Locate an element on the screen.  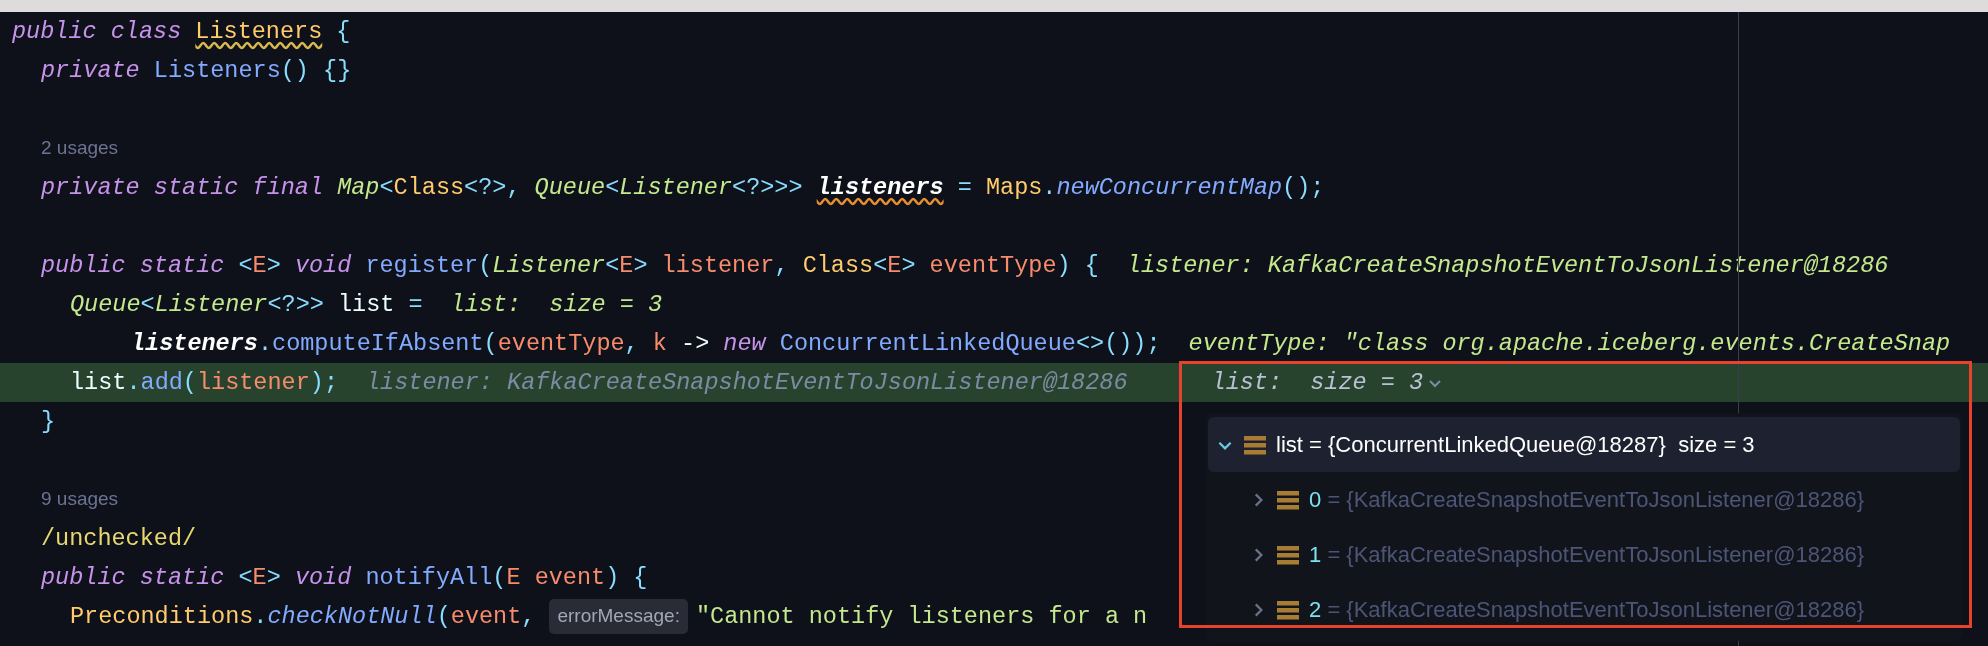
code-text: private static final Map<Class<?>, Queue<Listener<?>>> listeners = Maps.newConcurrentMap(); is located at coordinates (683, 187).